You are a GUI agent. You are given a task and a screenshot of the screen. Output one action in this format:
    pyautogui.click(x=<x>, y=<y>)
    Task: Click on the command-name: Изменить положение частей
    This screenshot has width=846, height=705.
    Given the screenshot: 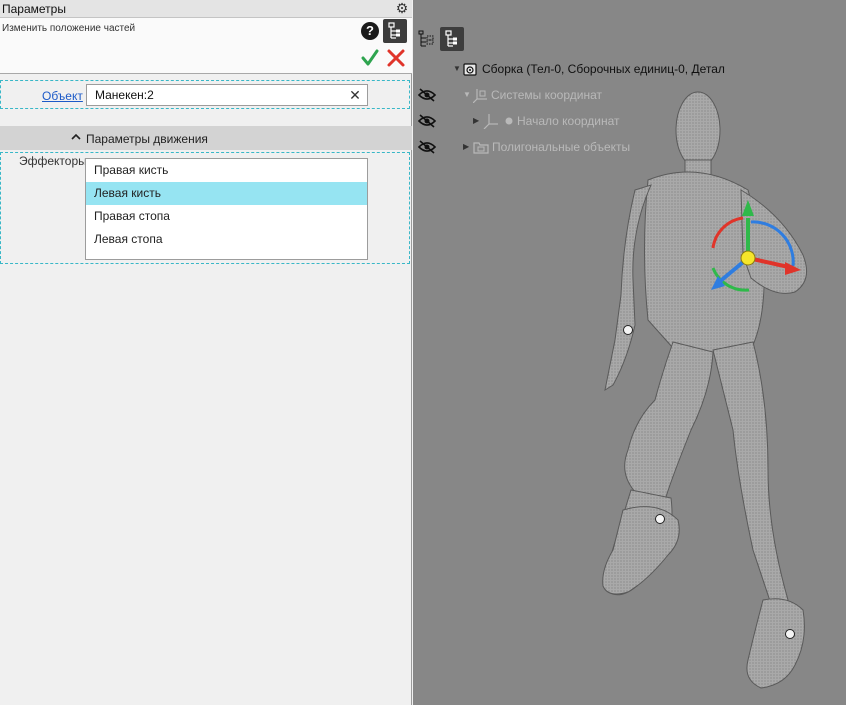 What is the action you would take?
    pyautogui.click(x=69, y=28)
    